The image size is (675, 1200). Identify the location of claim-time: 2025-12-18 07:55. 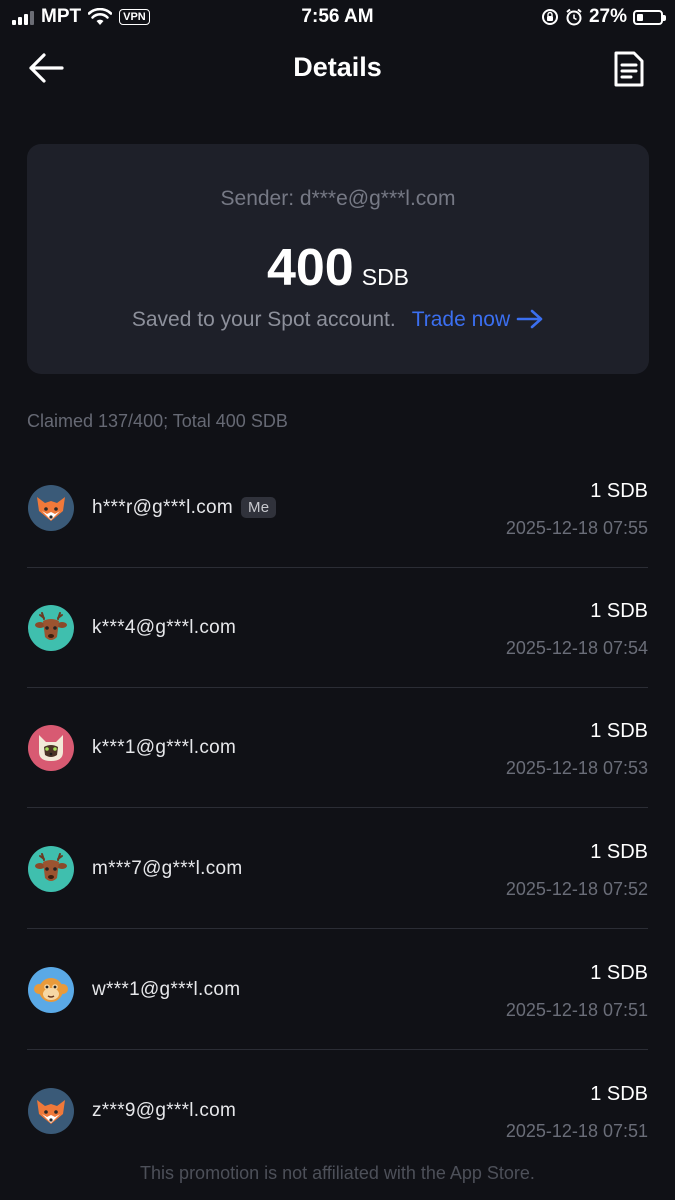
(576, 528).